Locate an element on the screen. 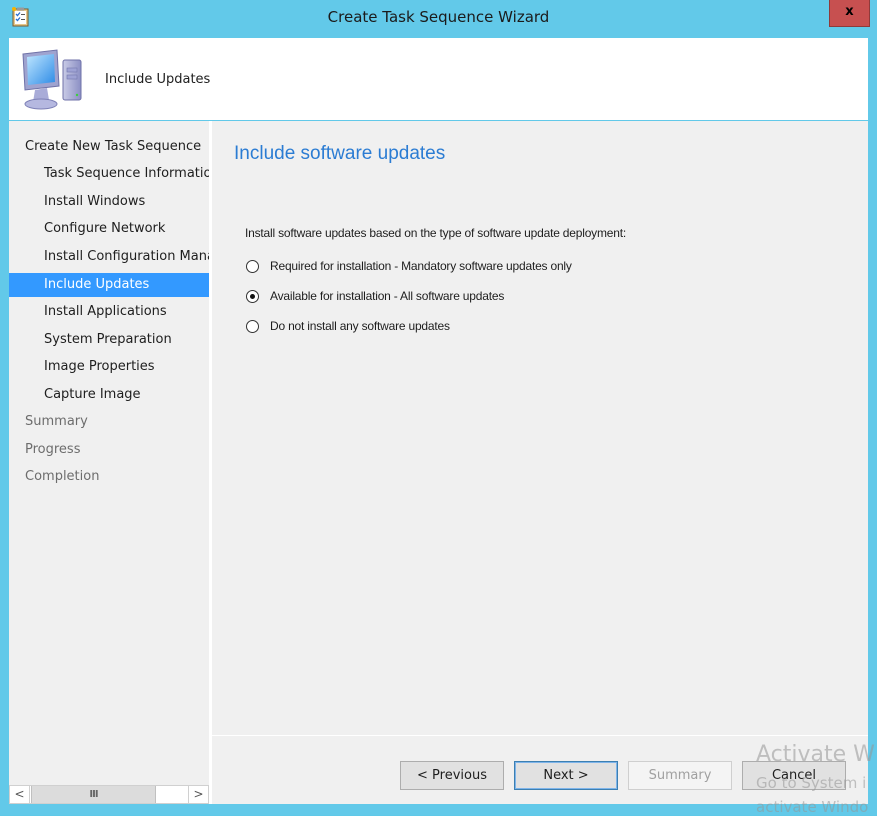 The height and width of the screenshot is (816, 877). close-button: x is located at coordinates (849, 13).